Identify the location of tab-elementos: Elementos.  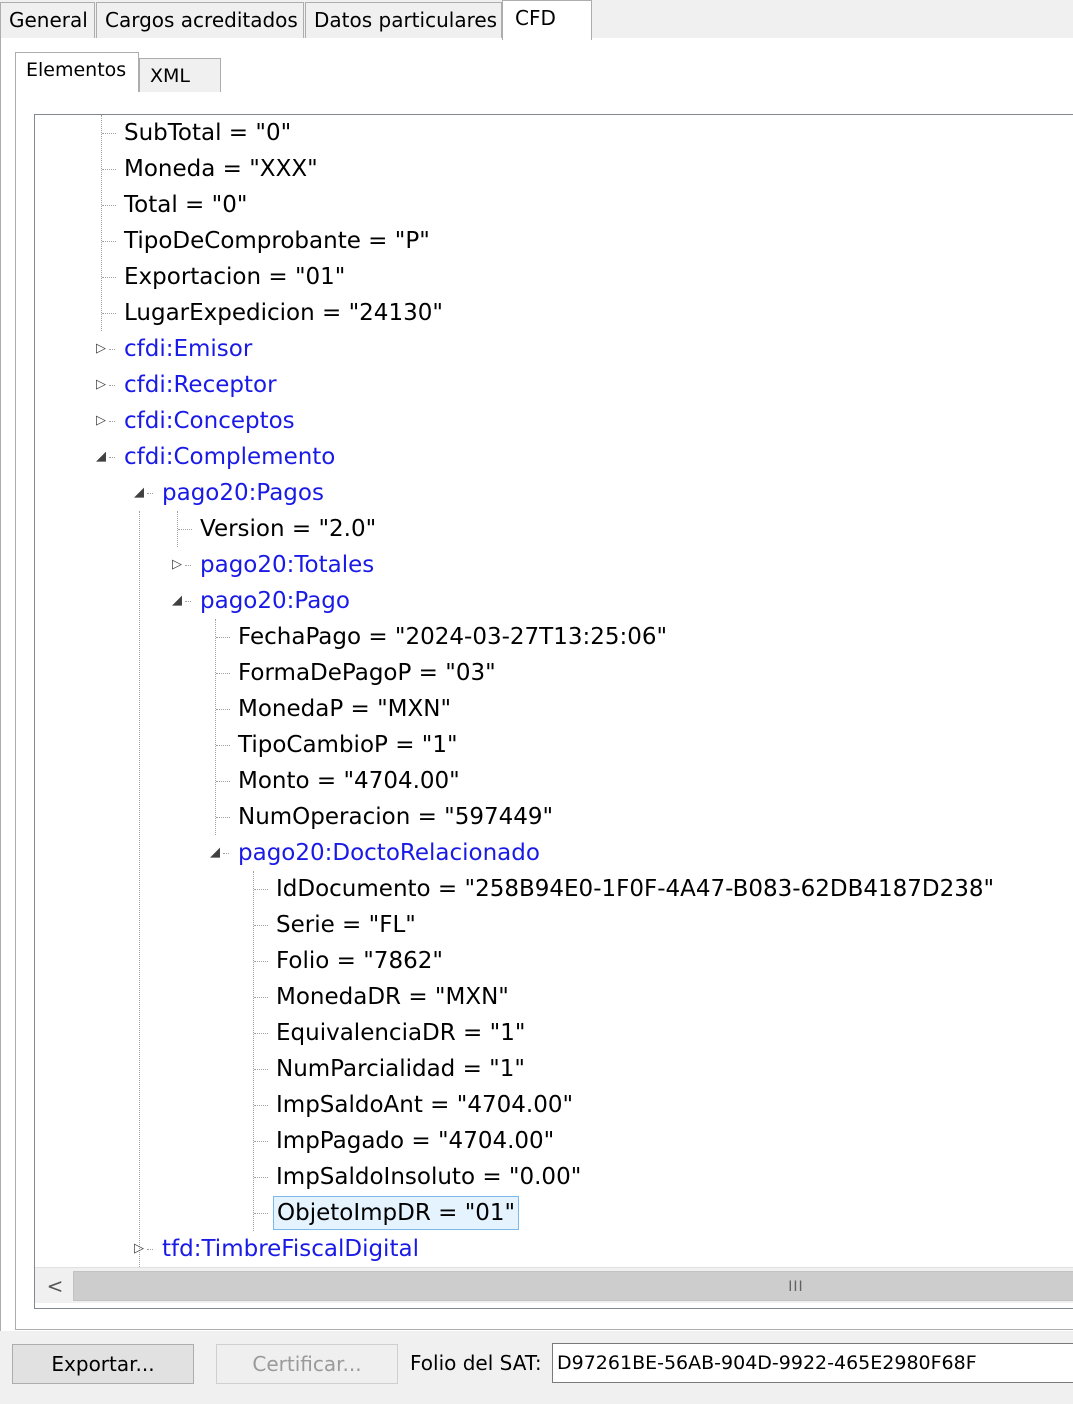
(77, 72).